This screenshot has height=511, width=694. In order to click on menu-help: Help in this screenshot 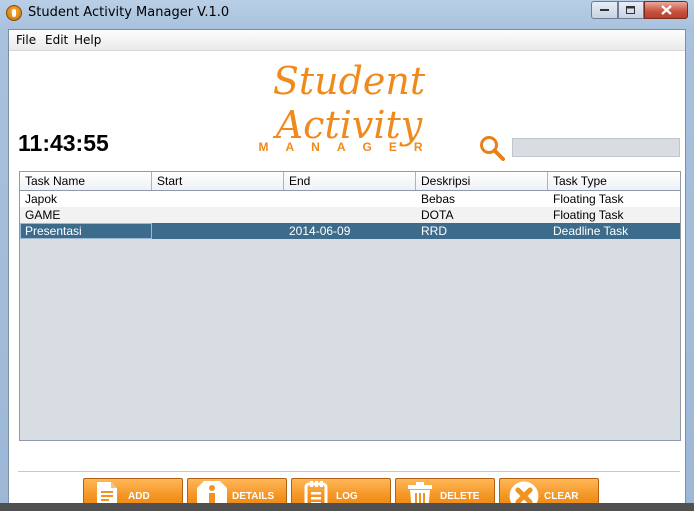, I will do `click(87, 40)`.